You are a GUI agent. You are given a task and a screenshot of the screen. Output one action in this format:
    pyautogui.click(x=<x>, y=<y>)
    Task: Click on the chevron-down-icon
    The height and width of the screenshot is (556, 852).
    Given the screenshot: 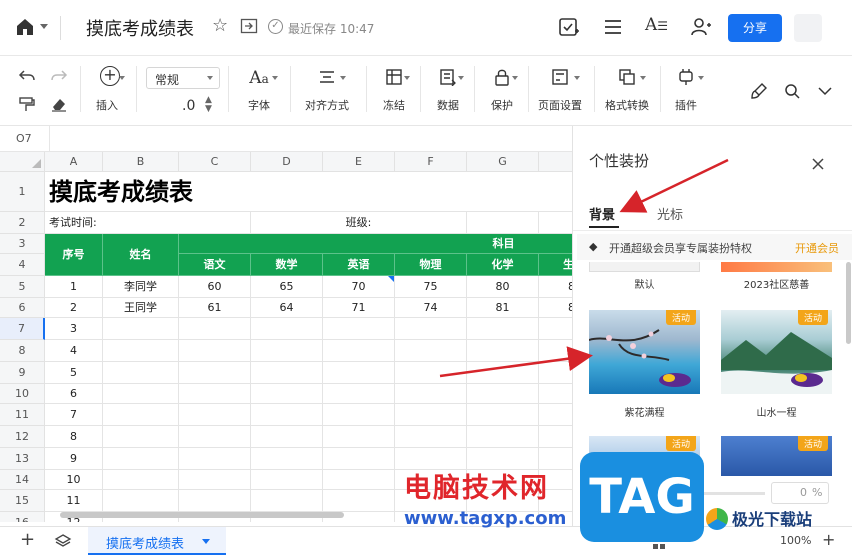 What is the action you would take?
    pyautogui.click(x=206, y=541)
    